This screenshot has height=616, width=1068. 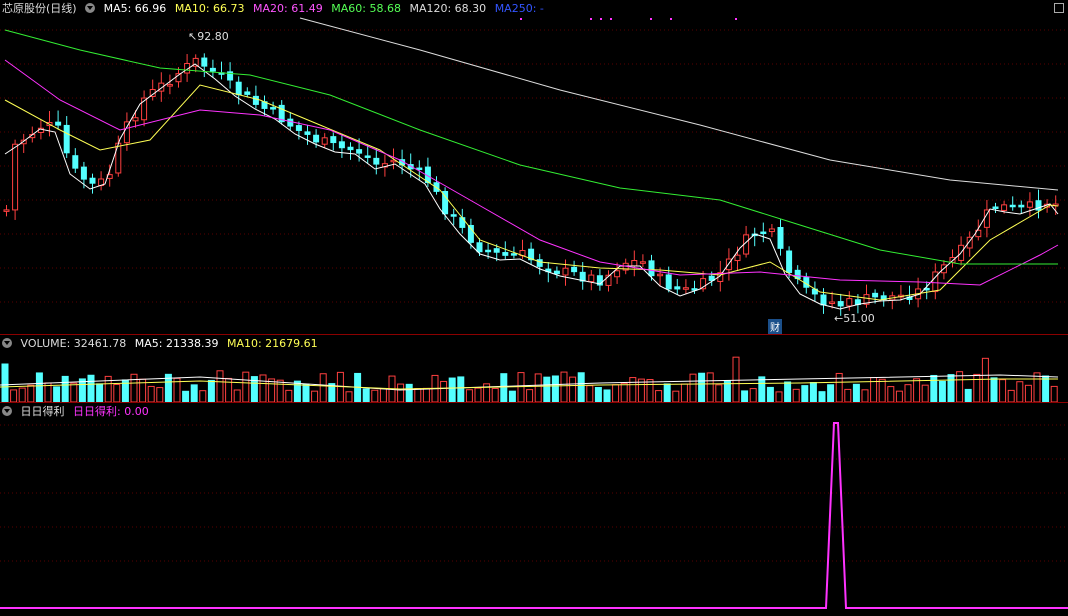 I want to click on ma120-label: MA120: 68.30, so click(x=448, y=8).